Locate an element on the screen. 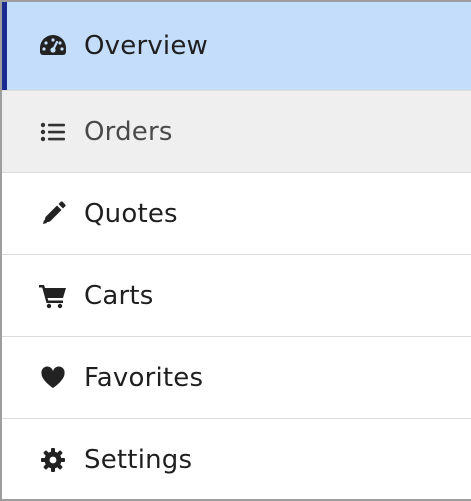 This screenshot has height=501, width=471. menu-item-label: Settings is located at coordinates (138, 460).